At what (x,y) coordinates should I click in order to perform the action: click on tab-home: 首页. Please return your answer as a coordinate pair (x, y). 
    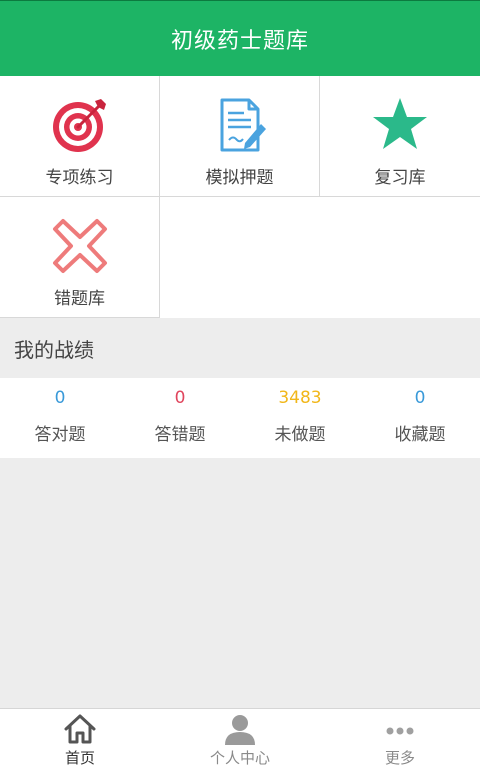
    Looking at the image, I should click on (80, 739).